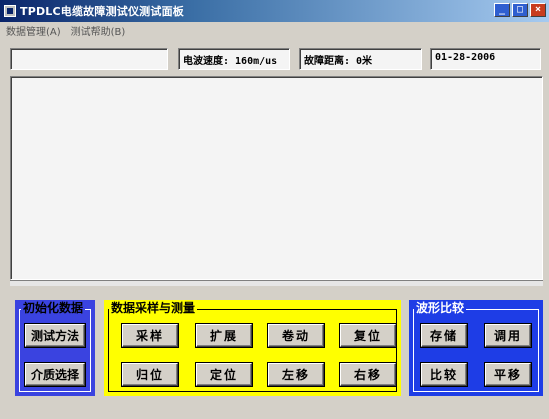 This screenshot has height=419, width=549. Describe the element at coordinates (444, 335) in the screenshot. I see `store-button: 存储` at that location.